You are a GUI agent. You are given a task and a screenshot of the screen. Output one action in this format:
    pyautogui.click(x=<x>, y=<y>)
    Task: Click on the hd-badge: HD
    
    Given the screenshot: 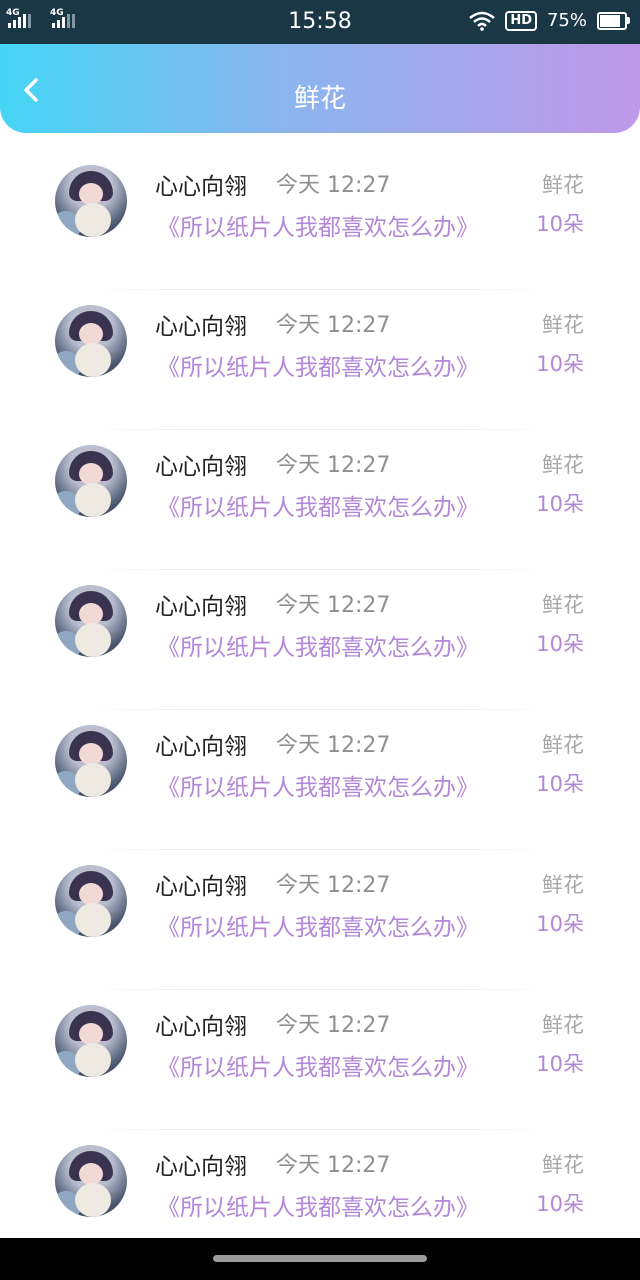 What is the action you would take?
    pyautogui.click(x=521, y=20)
    